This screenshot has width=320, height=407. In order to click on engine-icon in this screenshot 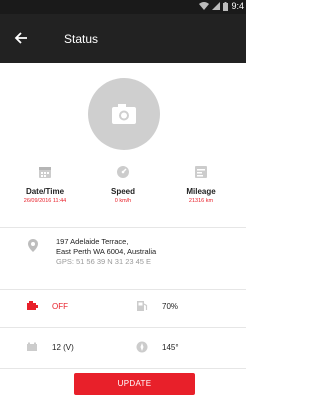, I will do `click(32, 305)`.